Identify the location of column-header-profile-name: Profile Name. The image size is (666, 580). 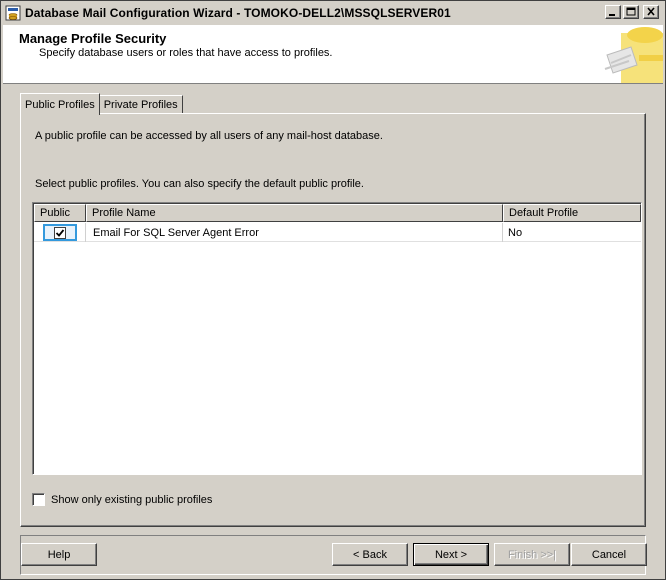
(294, 213).